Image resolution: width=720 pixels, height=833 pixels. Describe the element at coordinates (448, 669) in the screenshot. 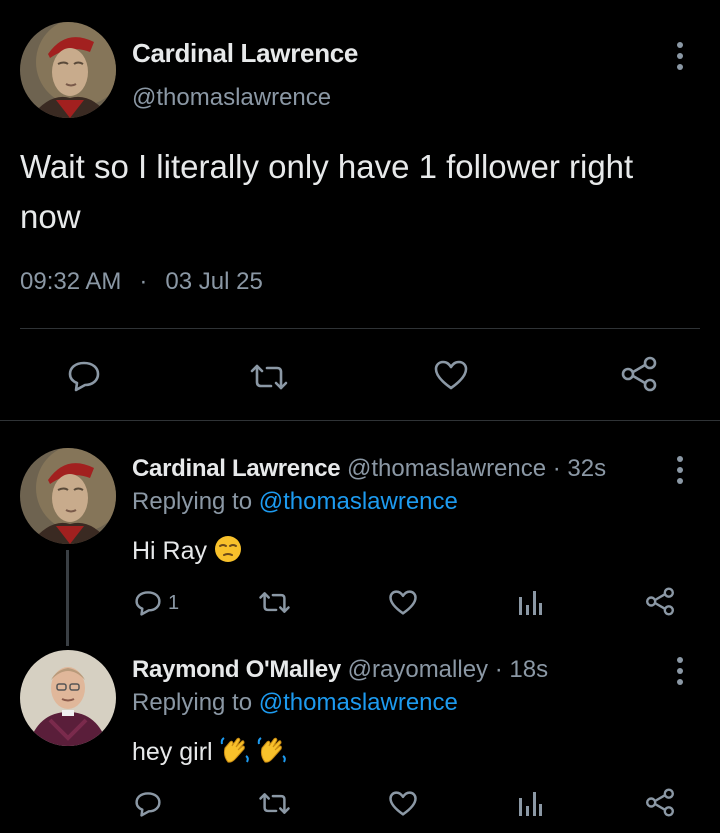

I see `reply-meta: @rayomalley · 18s` at that location.